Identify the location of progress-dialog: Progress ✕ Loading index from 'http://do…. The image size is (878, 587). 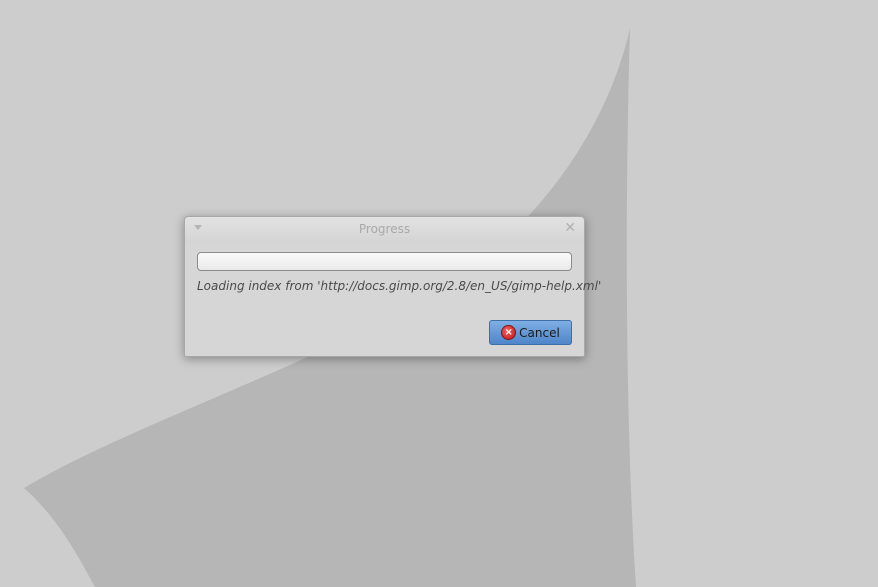
(392, 286).